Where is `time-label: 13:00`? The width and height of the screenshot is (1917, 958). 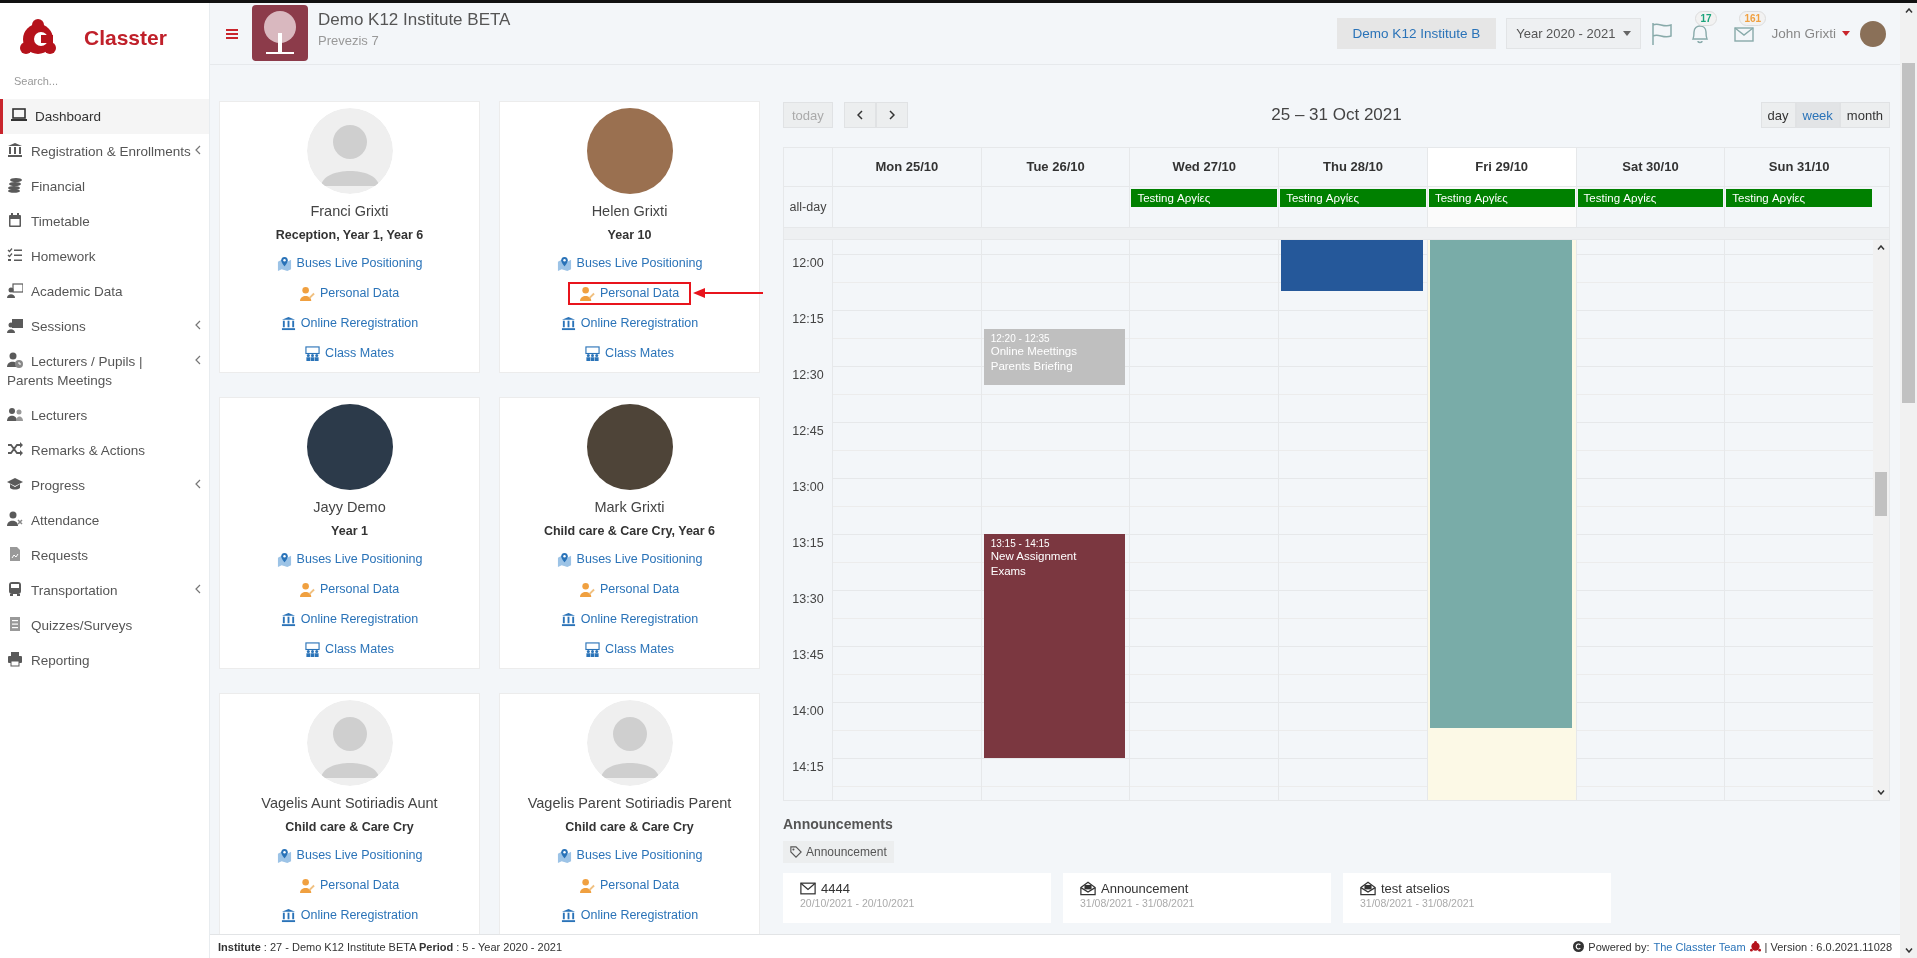 time-label: 13:00 is located at coordinates (808, 487).